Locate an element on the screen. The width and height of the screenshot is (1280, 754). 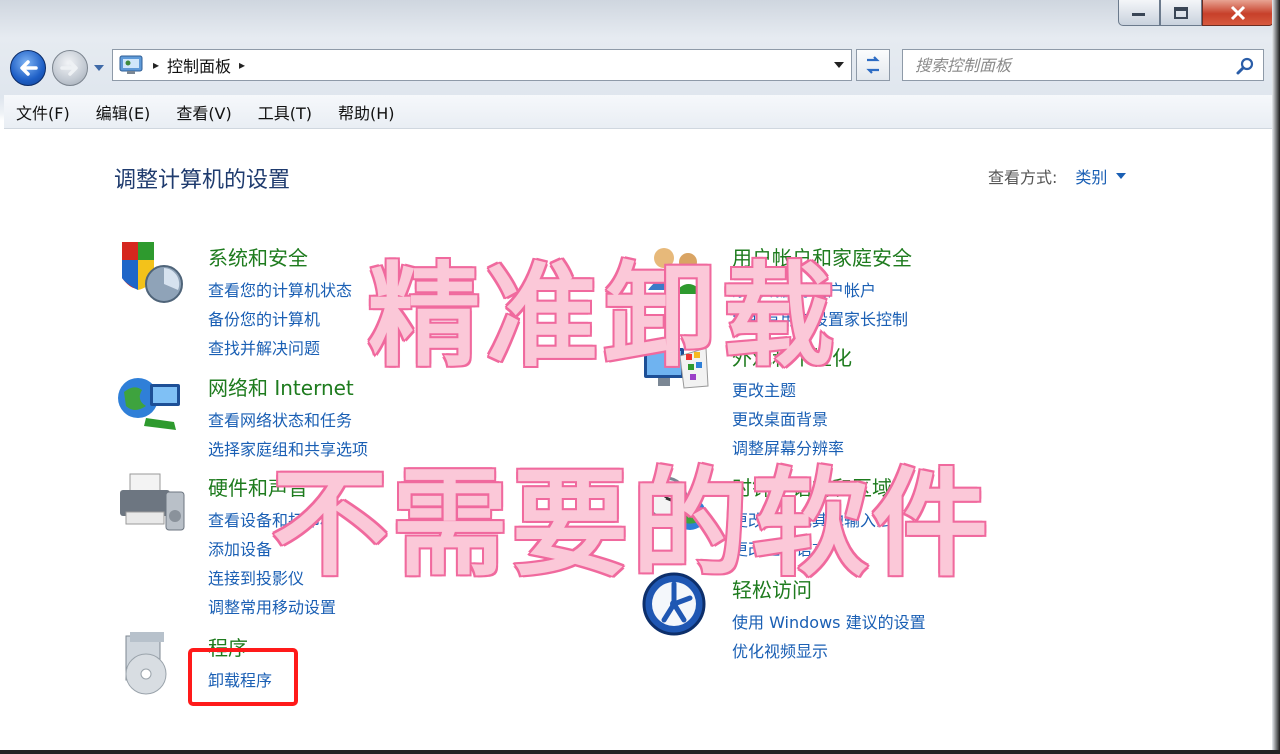
navigation-bar: ▸ 控制面板 ▸ is located at coordinates (640, 66).